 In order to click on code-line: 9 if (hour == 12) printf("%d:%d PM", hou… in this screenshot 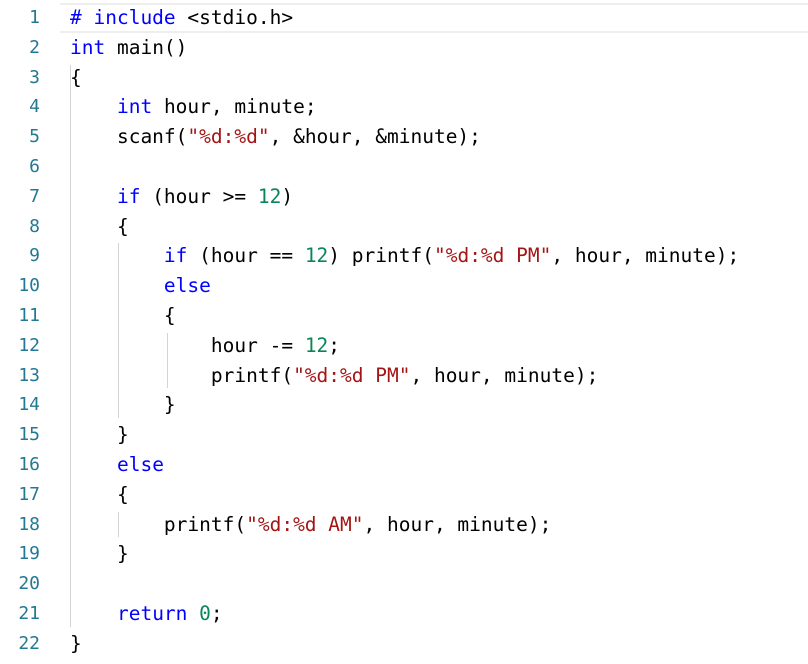, I will do `click(404, 256)`.